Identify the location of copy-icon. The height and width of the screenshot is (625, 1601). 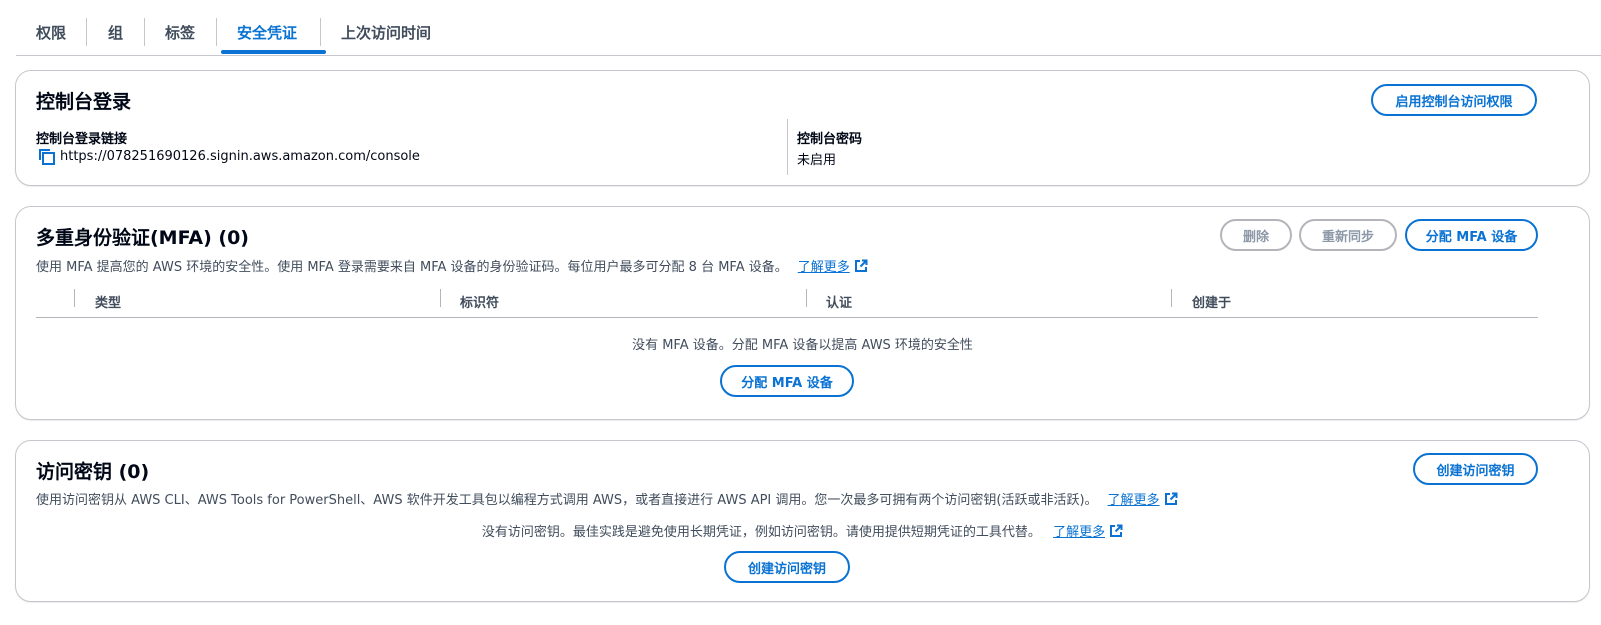
(47, 157).